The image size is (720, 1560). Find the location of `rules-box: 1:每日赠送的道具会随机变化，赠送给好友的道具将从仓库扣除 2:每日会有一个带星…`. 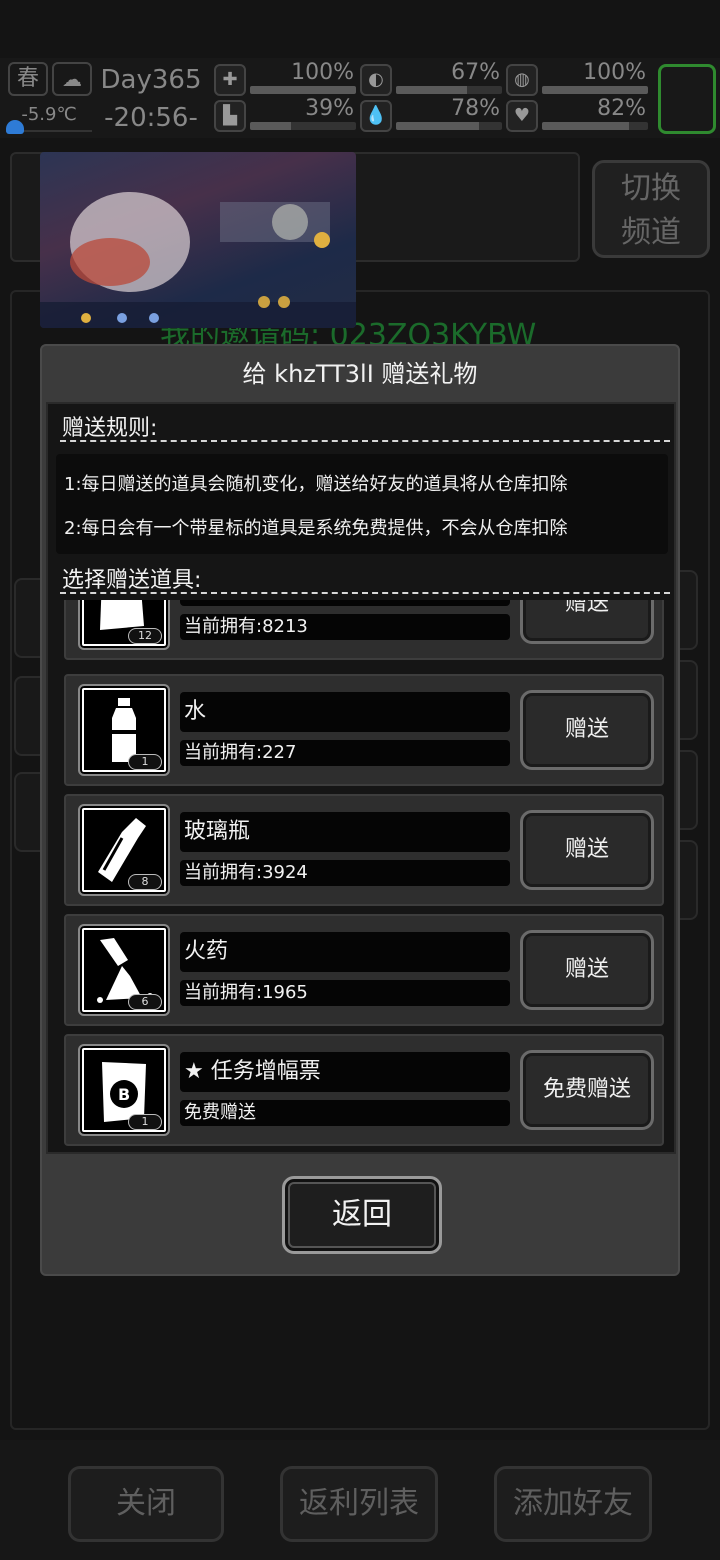

rules-box: 1:每日赠送的道具会随机变化，赠送给好友的道具将从仓库扣除 2:每日会有一个带星… is located at coordinates (362, 504).